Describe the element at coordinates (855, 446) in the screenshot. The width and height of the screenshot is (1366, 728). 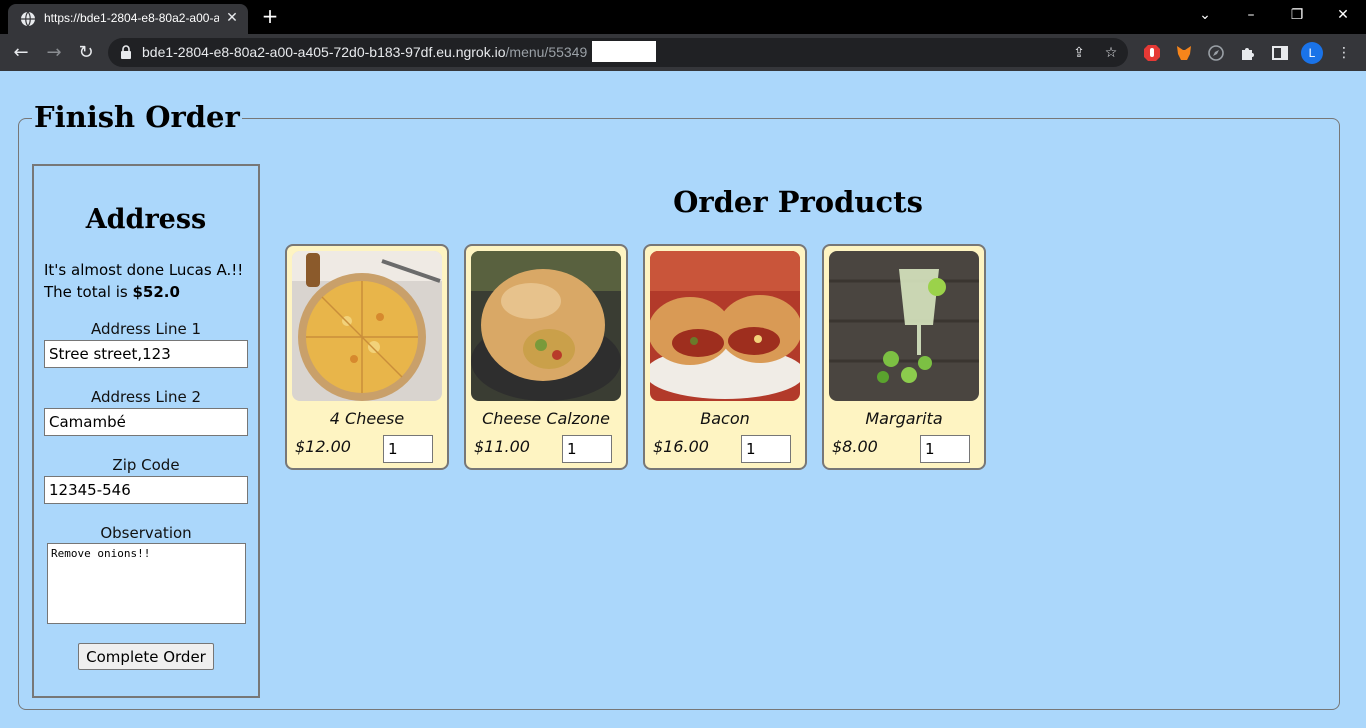
I see `product-price: $8.00` at that location.